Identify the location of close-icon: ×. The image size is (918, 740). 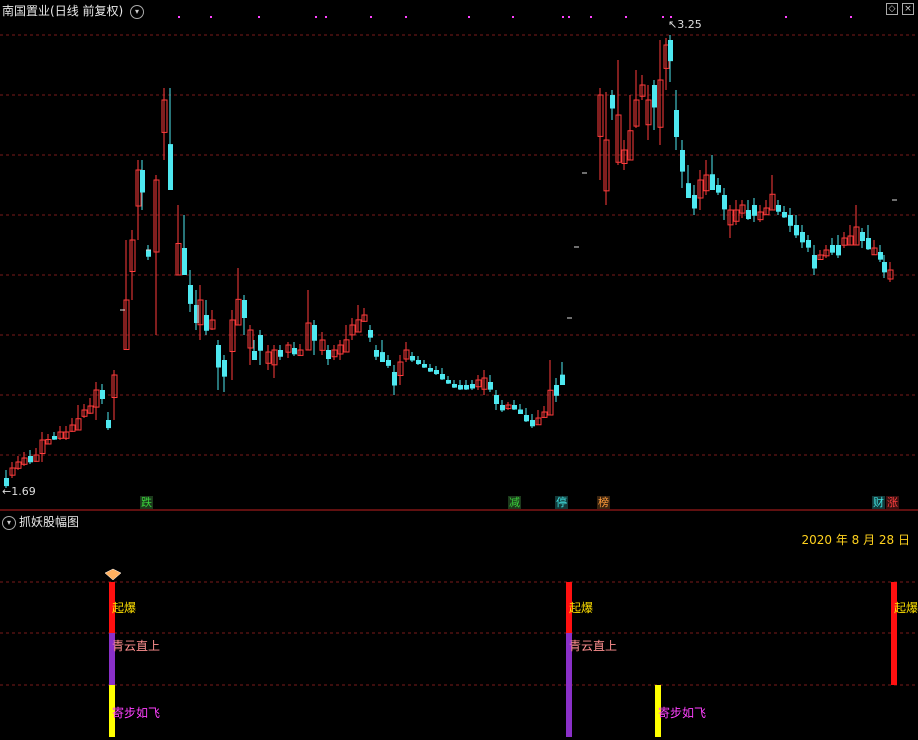
(908, 9).